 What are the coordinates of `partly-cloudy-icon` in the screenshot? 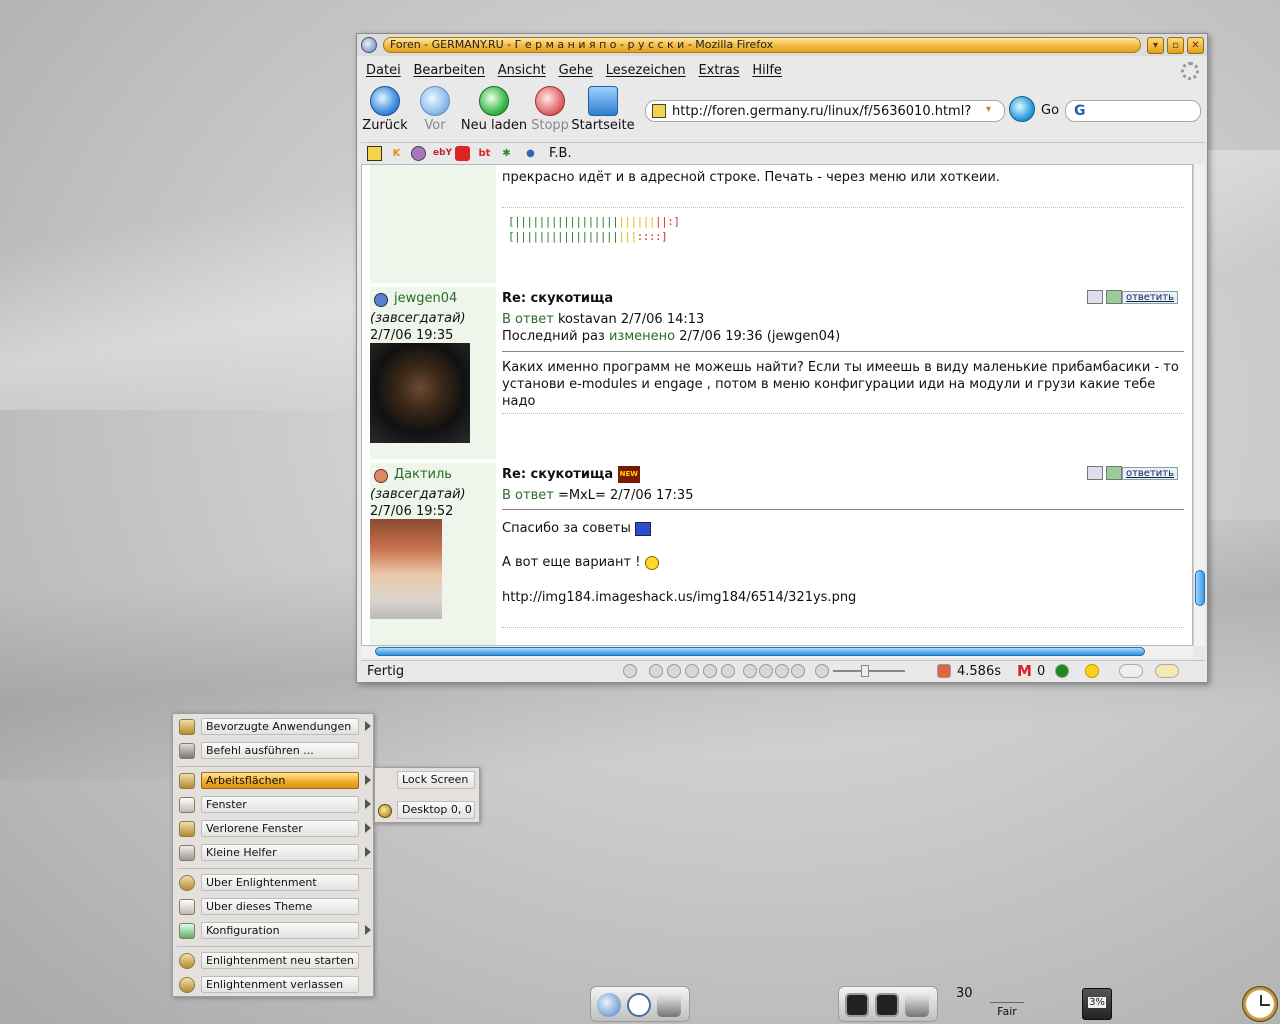 It's located at (1167, 671).